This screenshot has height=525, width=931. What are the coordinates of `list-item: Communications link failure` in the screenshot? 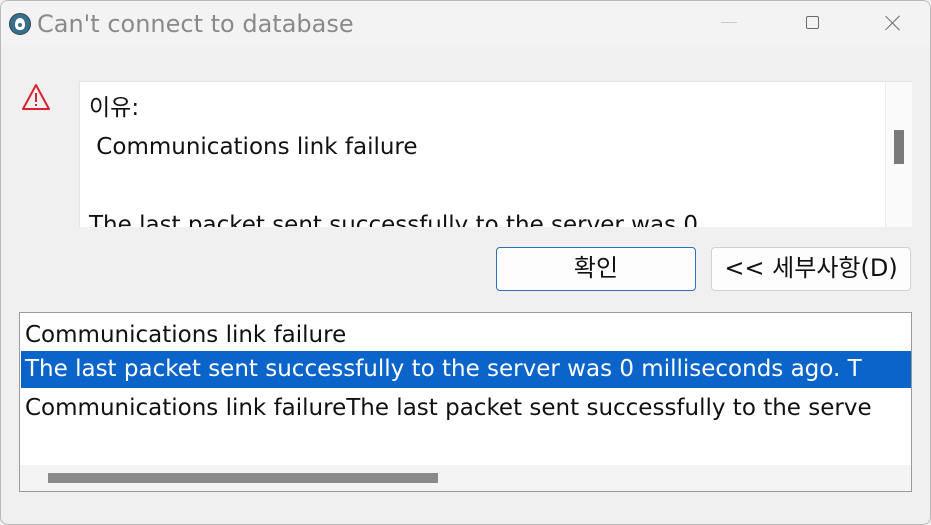 It's located at (466, 335).